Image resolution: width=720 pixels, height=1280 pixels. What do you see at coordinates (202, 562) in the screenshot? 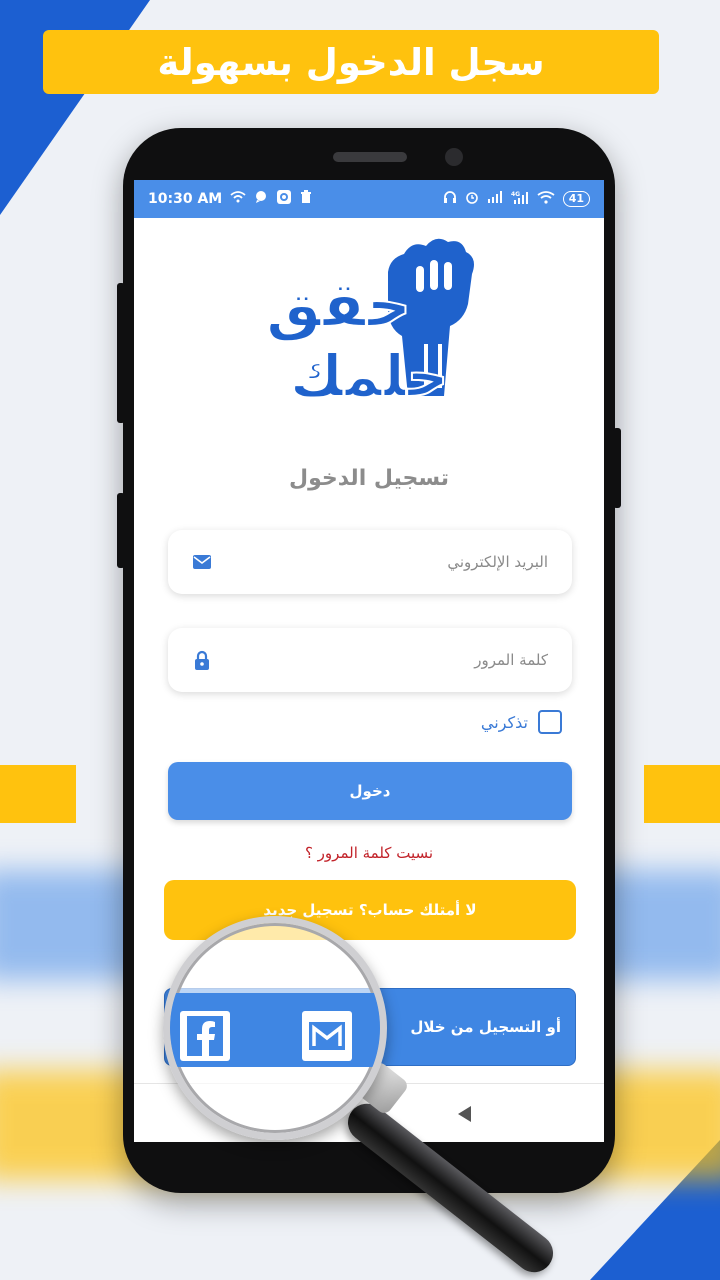
I see `envelope-icon` at bounding box center [202, 562].